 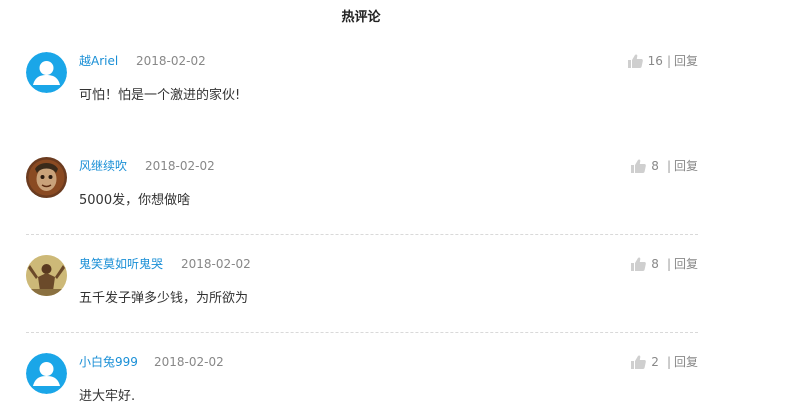 I want to click on section-title: 热评论, so click(x=361, y=17).